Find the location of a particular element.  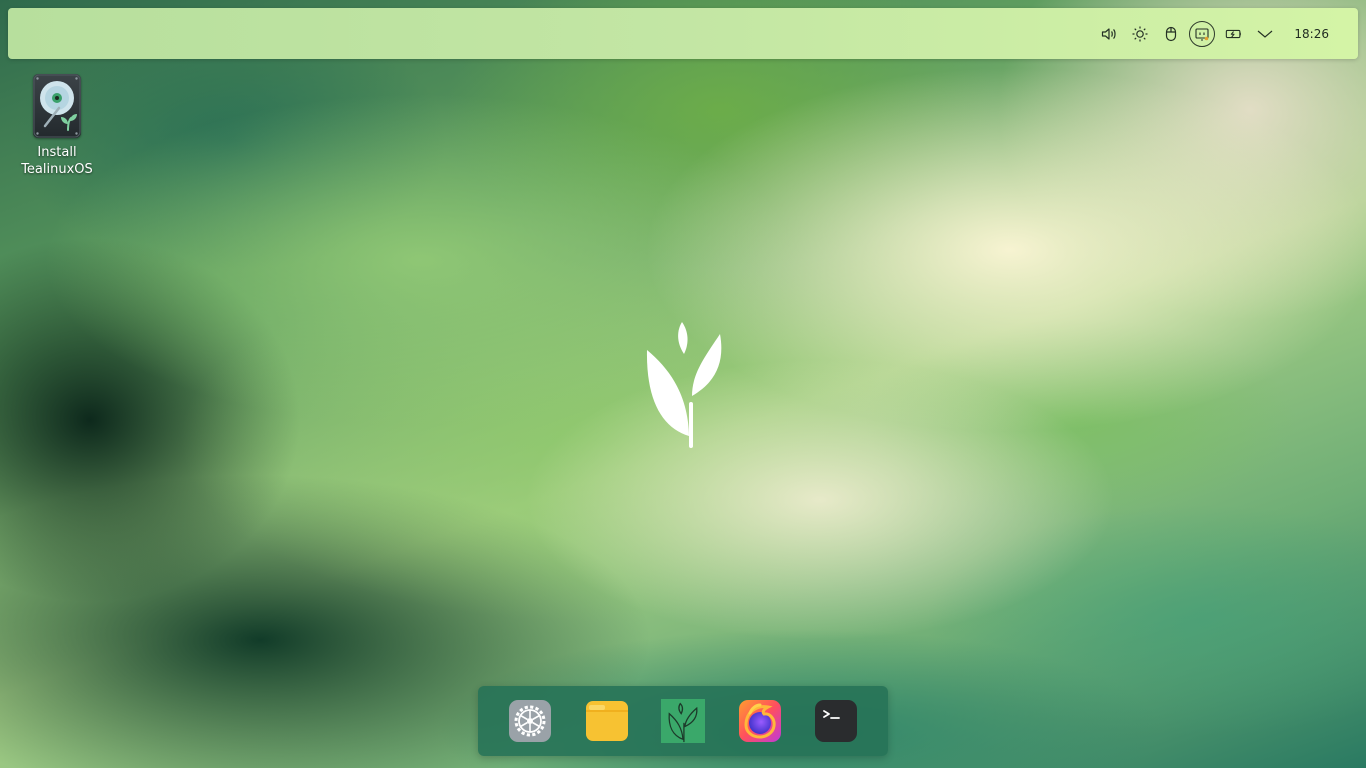

tealinux-leaf-icon is located at coordinates (683, 721).